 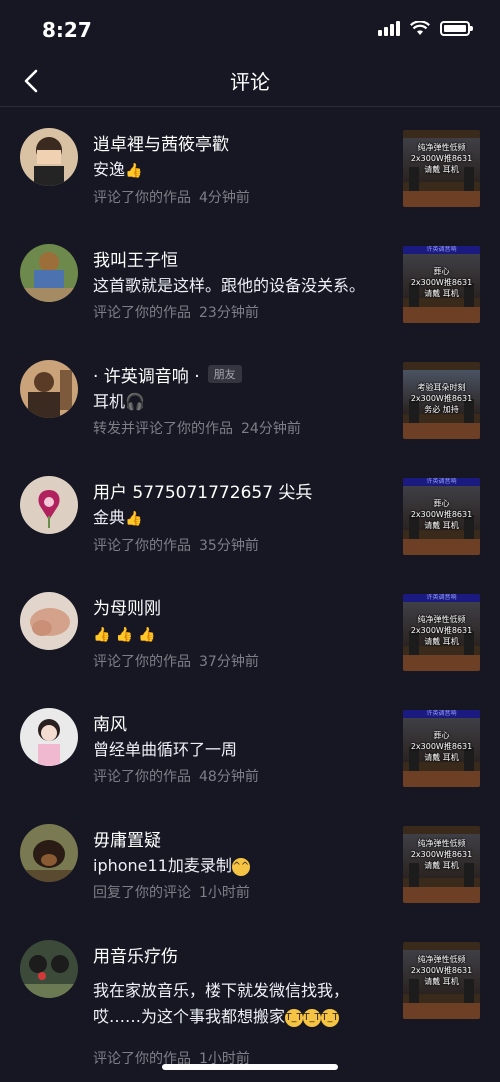 I want to click on comment-meta: 评论了你的作品 37分钟前, so click(x=176, y=661).